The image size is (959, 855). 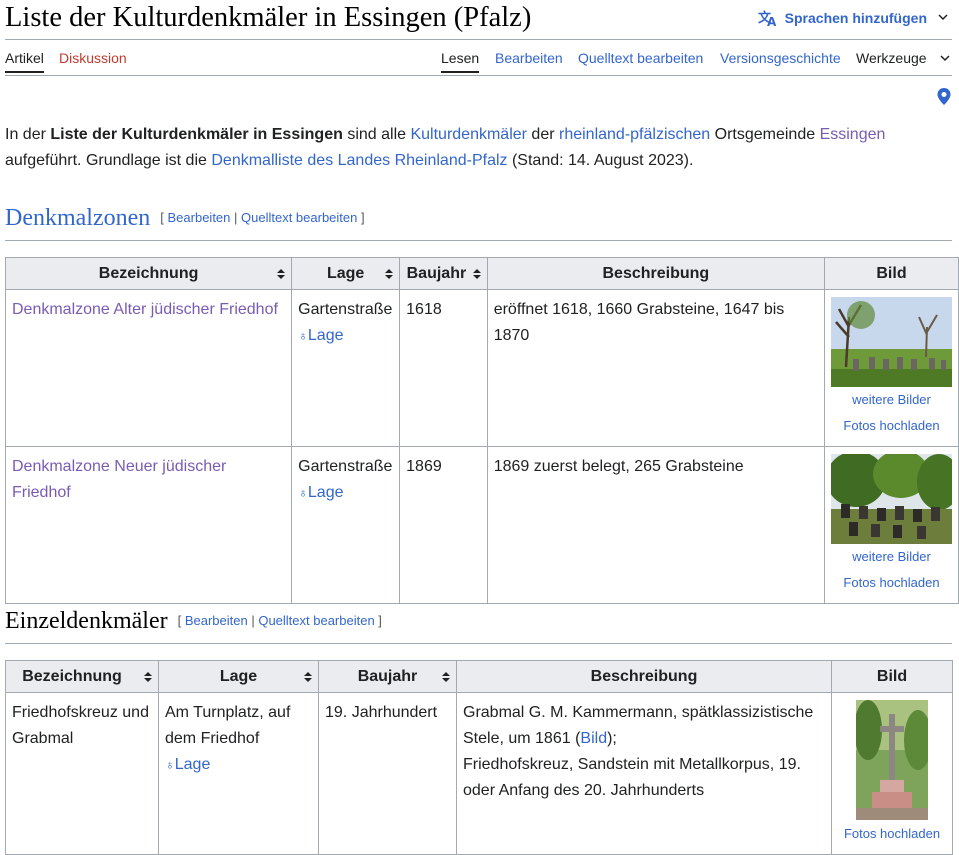 I want to click on year-cell: 1869, so click(x=443, y=525).